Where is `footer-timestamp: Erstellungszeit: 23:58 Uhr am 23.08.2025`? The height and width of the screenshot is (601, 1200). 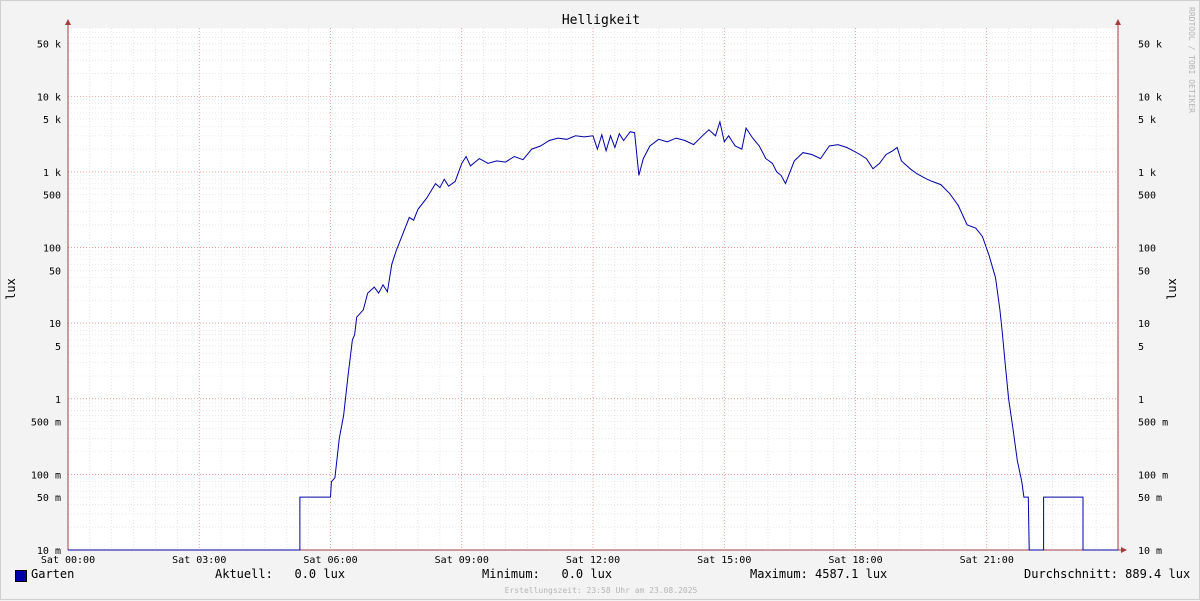
footer-timestamp: Erstellungszeit: 23:58 Uhr am 23.08.2025 is located at coordinates (601, 590).